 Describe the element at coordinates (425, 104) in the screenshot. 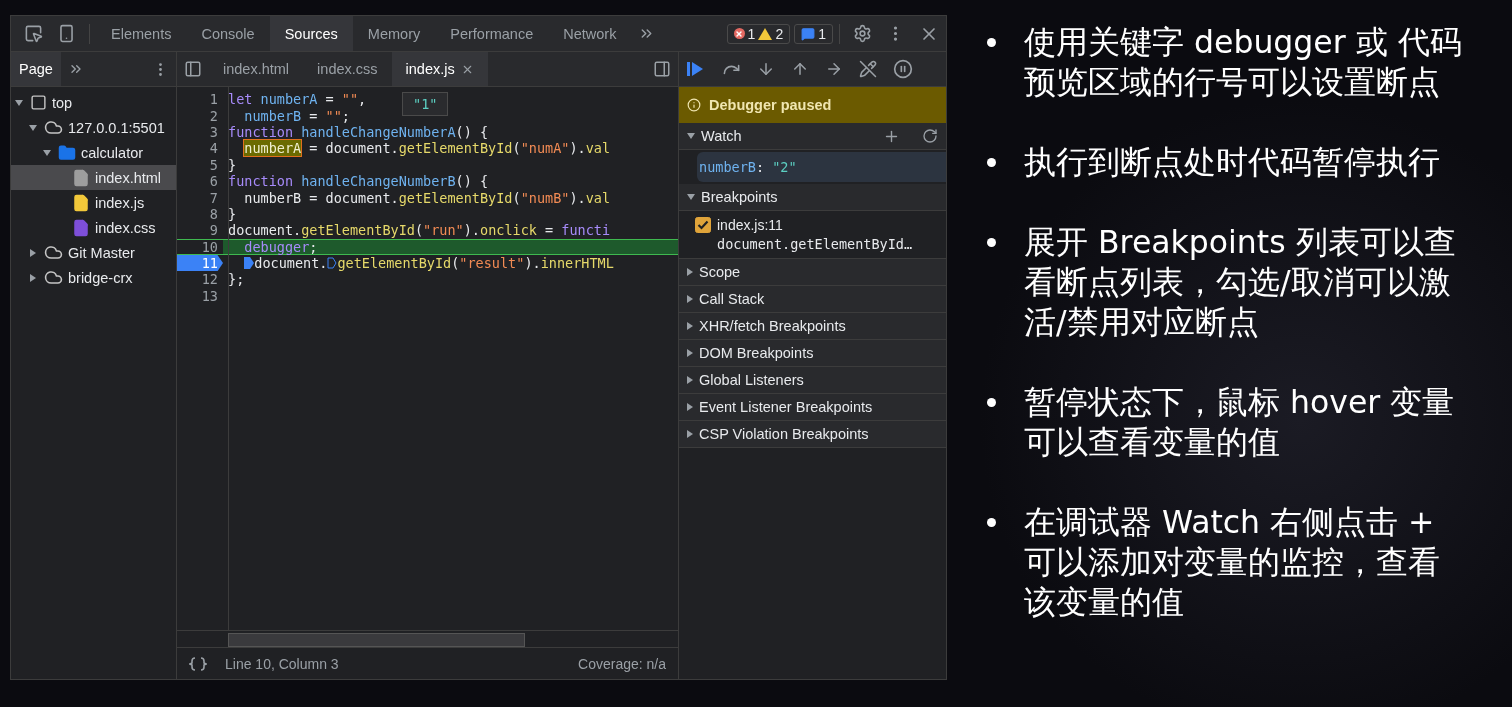

I see `value-tooltip: "1"` at that location.